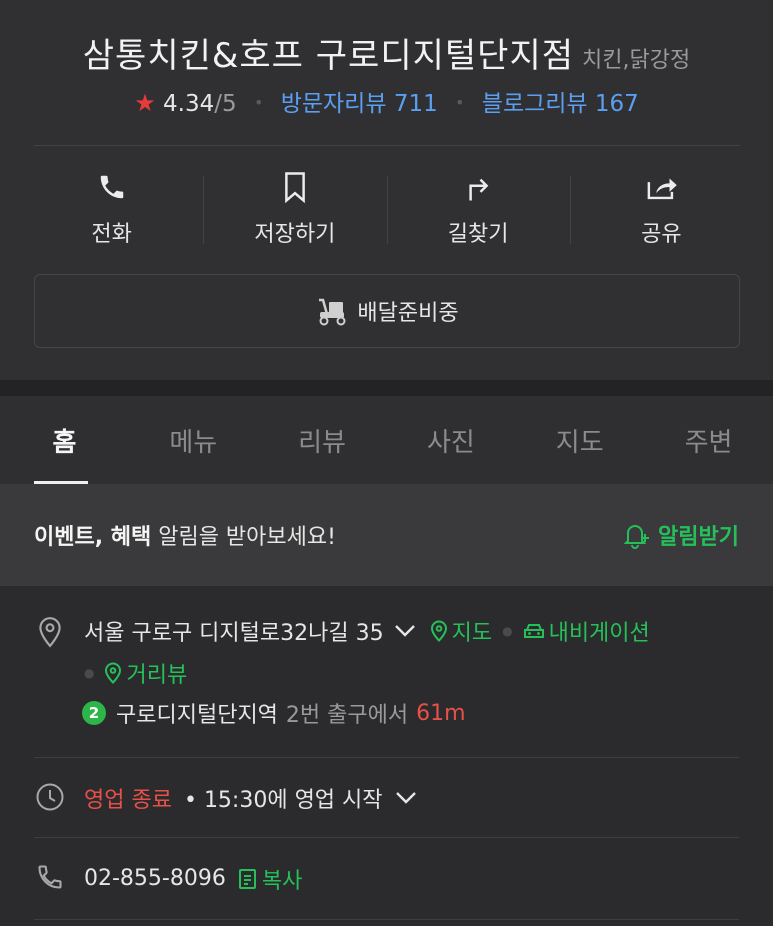 The height and width of the screenshot is (926, 773). Describe the element at coordinates (295, 187) in the screenshot. I see `bookmark-icon` at that location.